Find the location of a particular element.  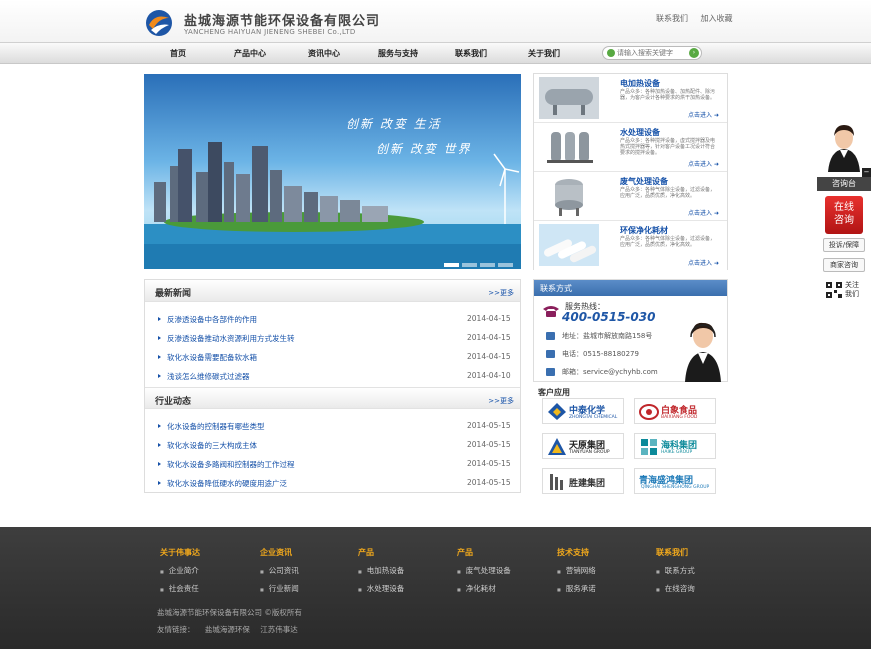

footer-link: 电加热设备 is located at coordinates (381, 570).